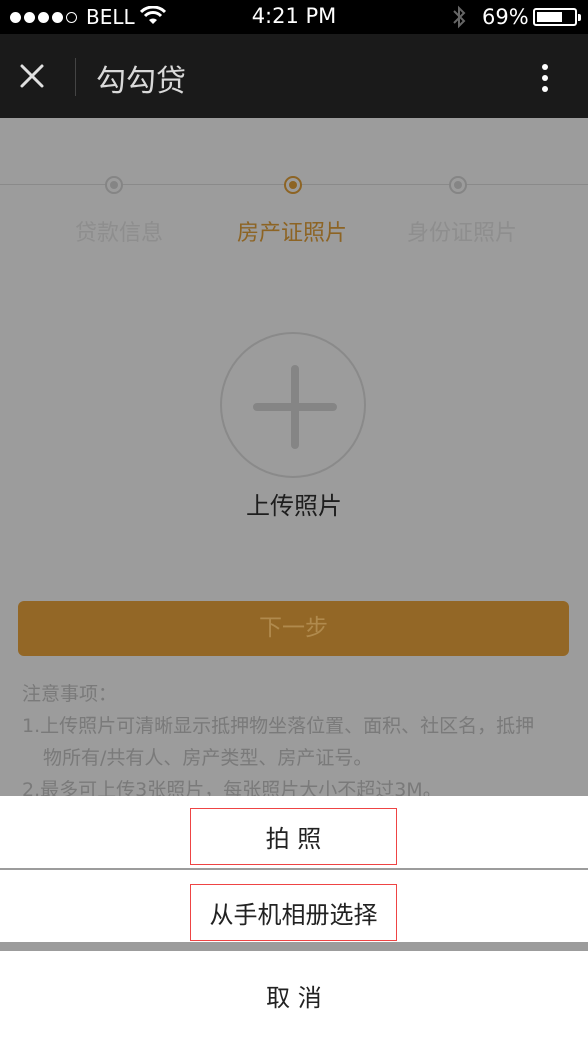 The image size is (588, 1039). Describe the element at coordinates (557, 17) in the screenshot. I see `battery-icon` at that location.